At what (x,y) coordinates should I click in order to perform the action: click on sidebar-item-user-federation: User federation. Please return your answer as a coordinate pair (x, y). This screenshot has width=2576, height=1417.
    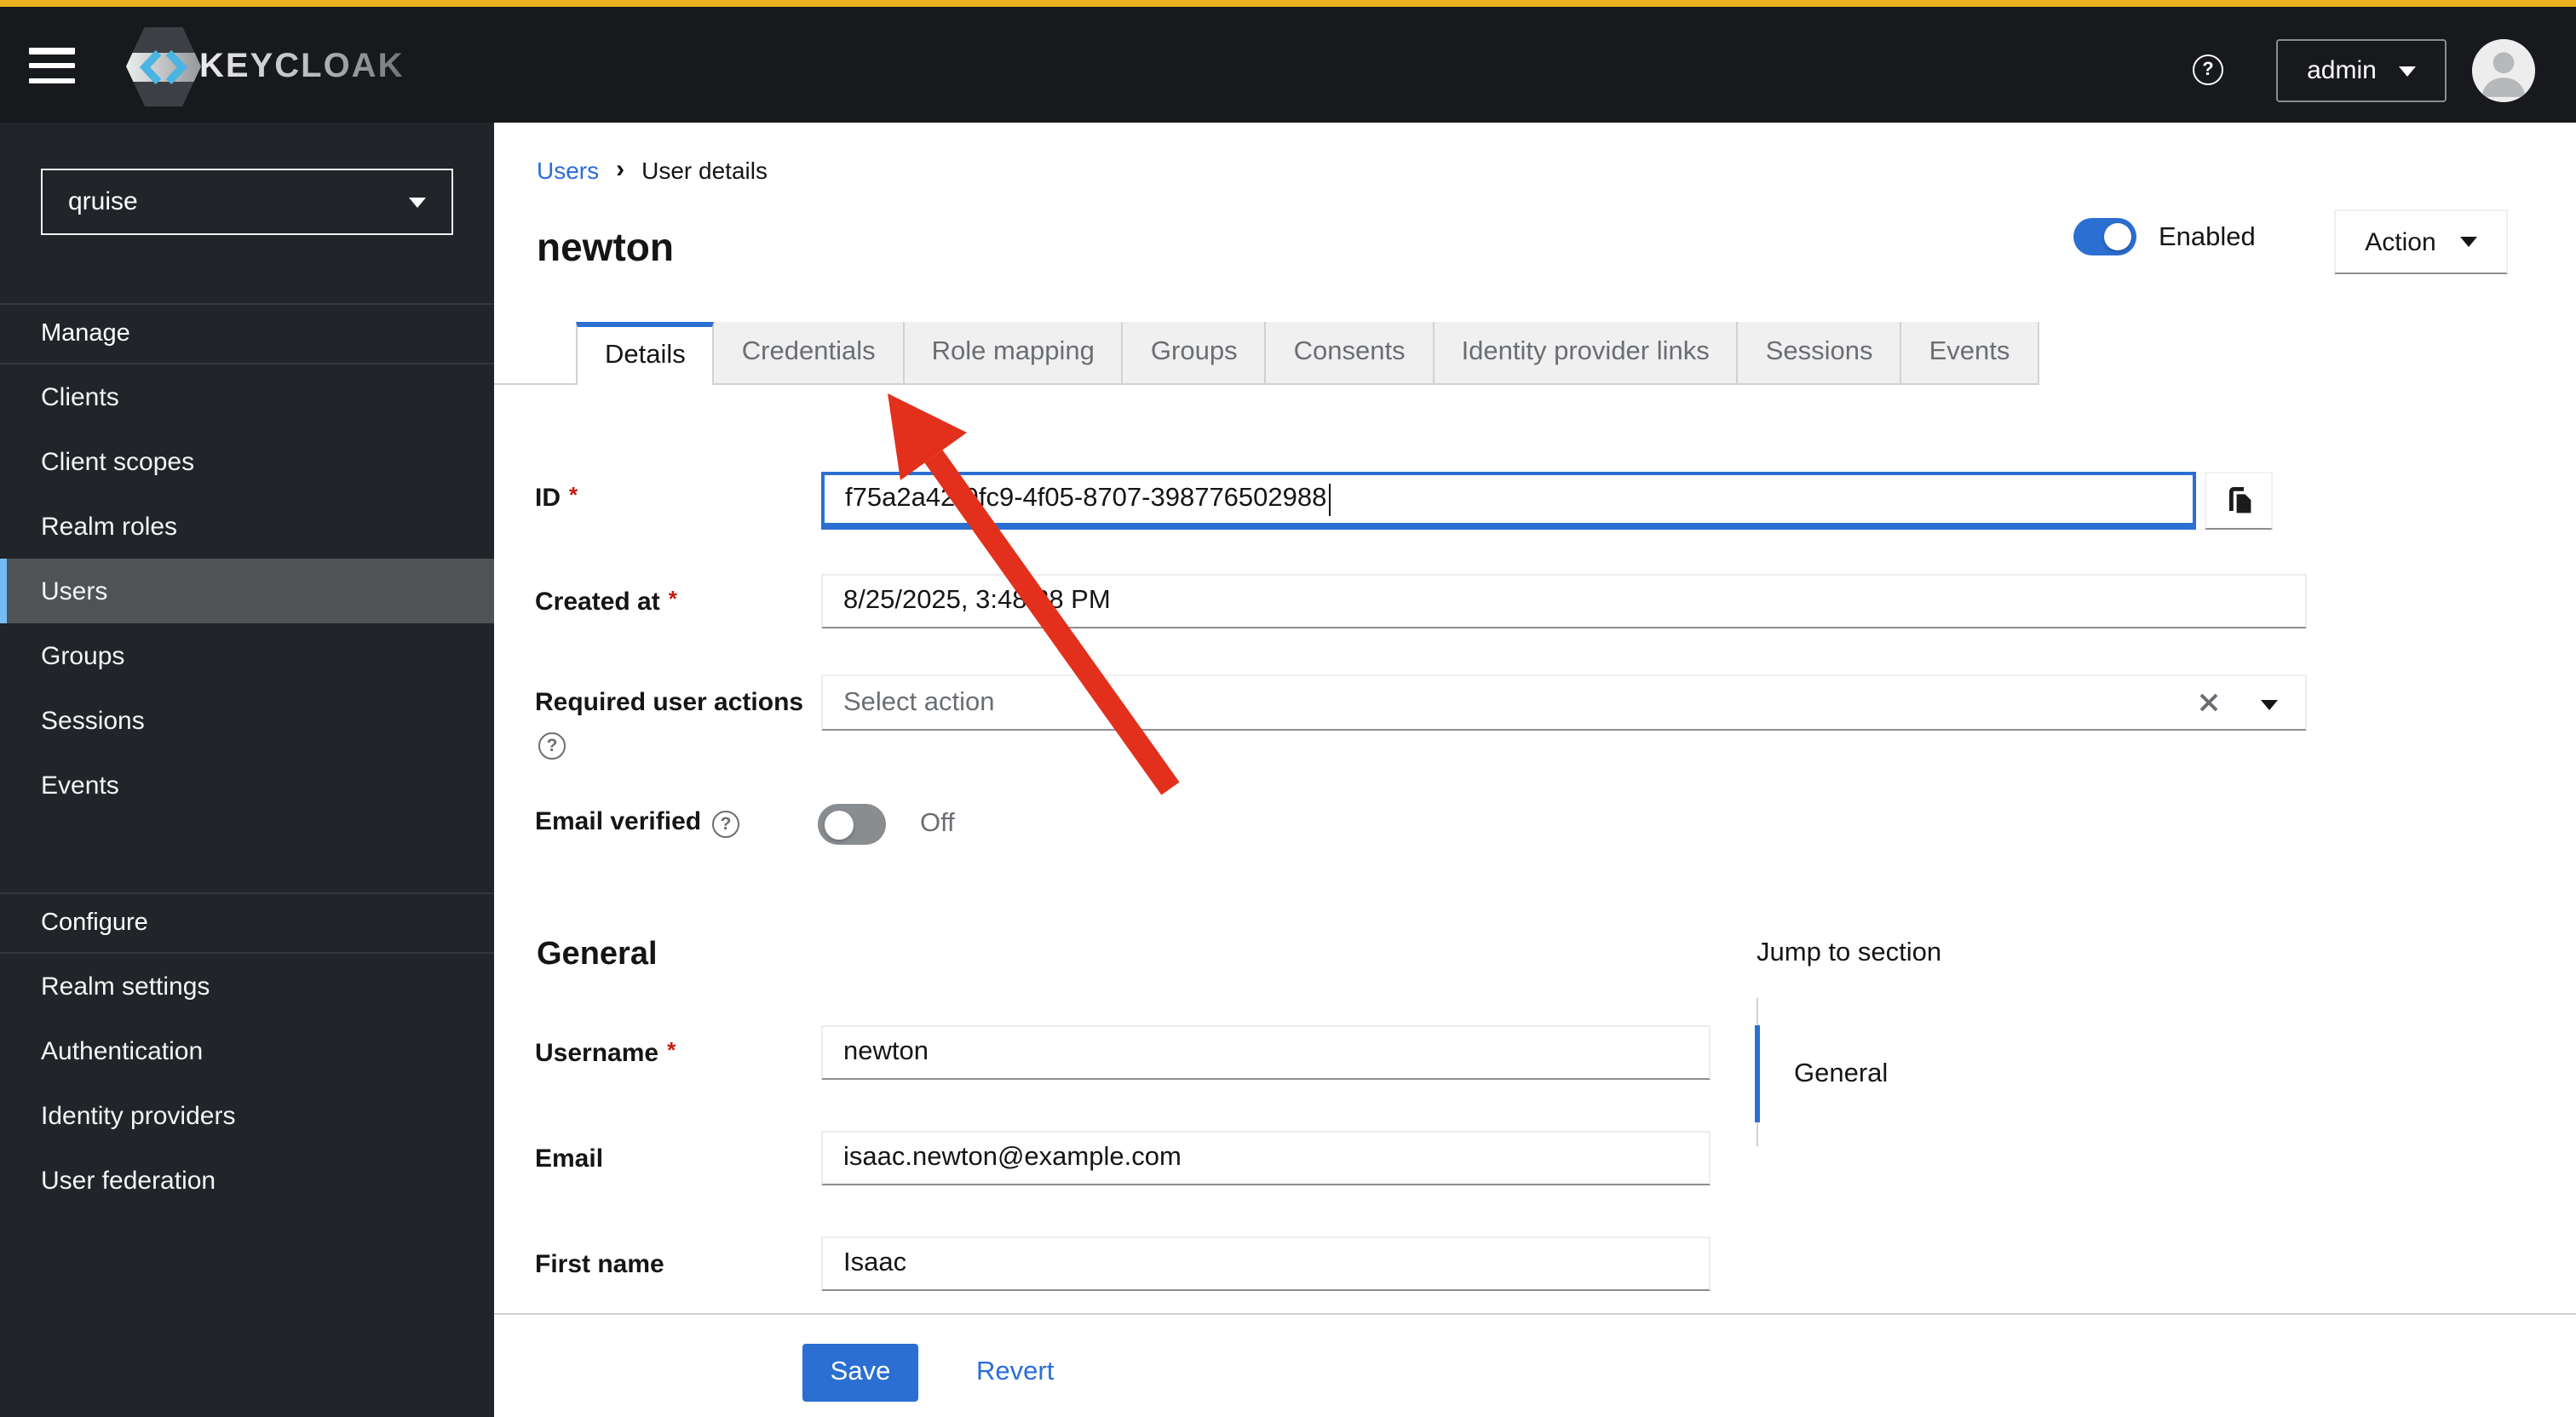
    Looking at the image, I should click on (247, 1180).